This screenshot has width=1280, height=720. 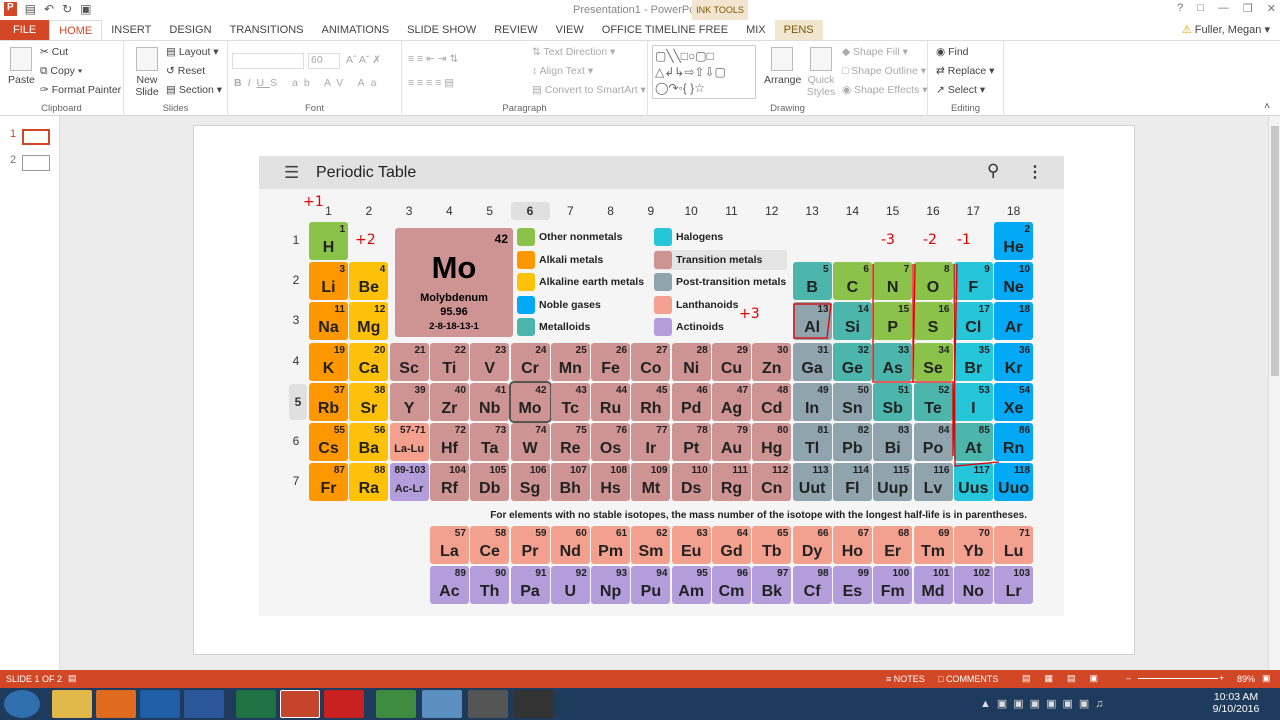 I want to click on group-number: 8, so click(x=610, y=211).